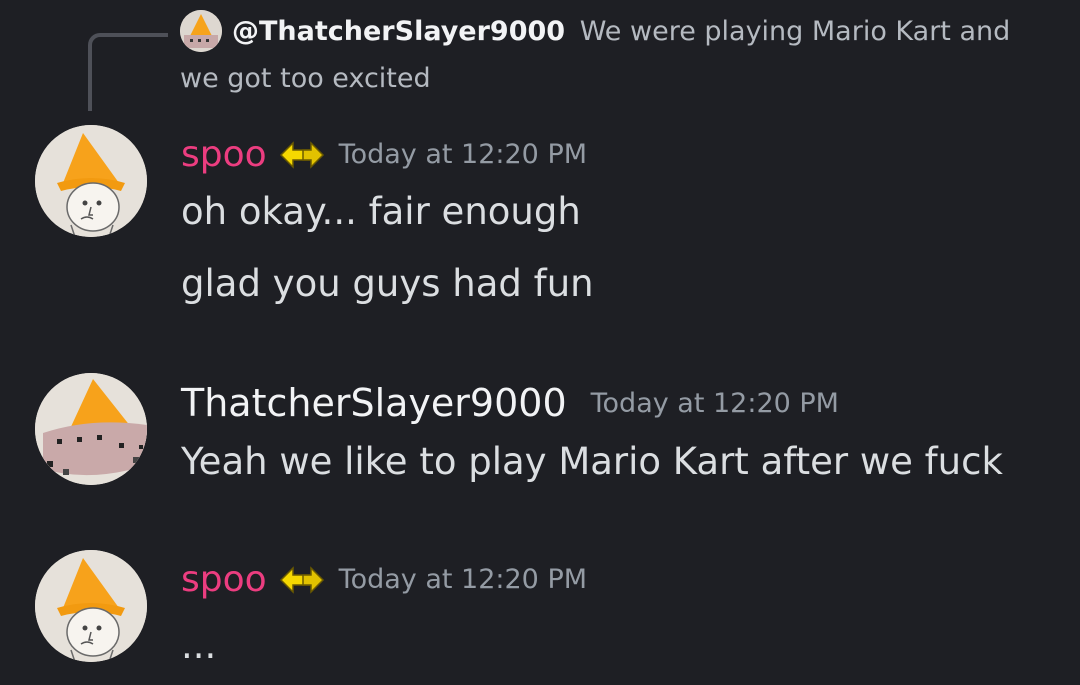 This screenshot has width=1080, height=685. I want to click on reply-connector-line, so click(128, 72).